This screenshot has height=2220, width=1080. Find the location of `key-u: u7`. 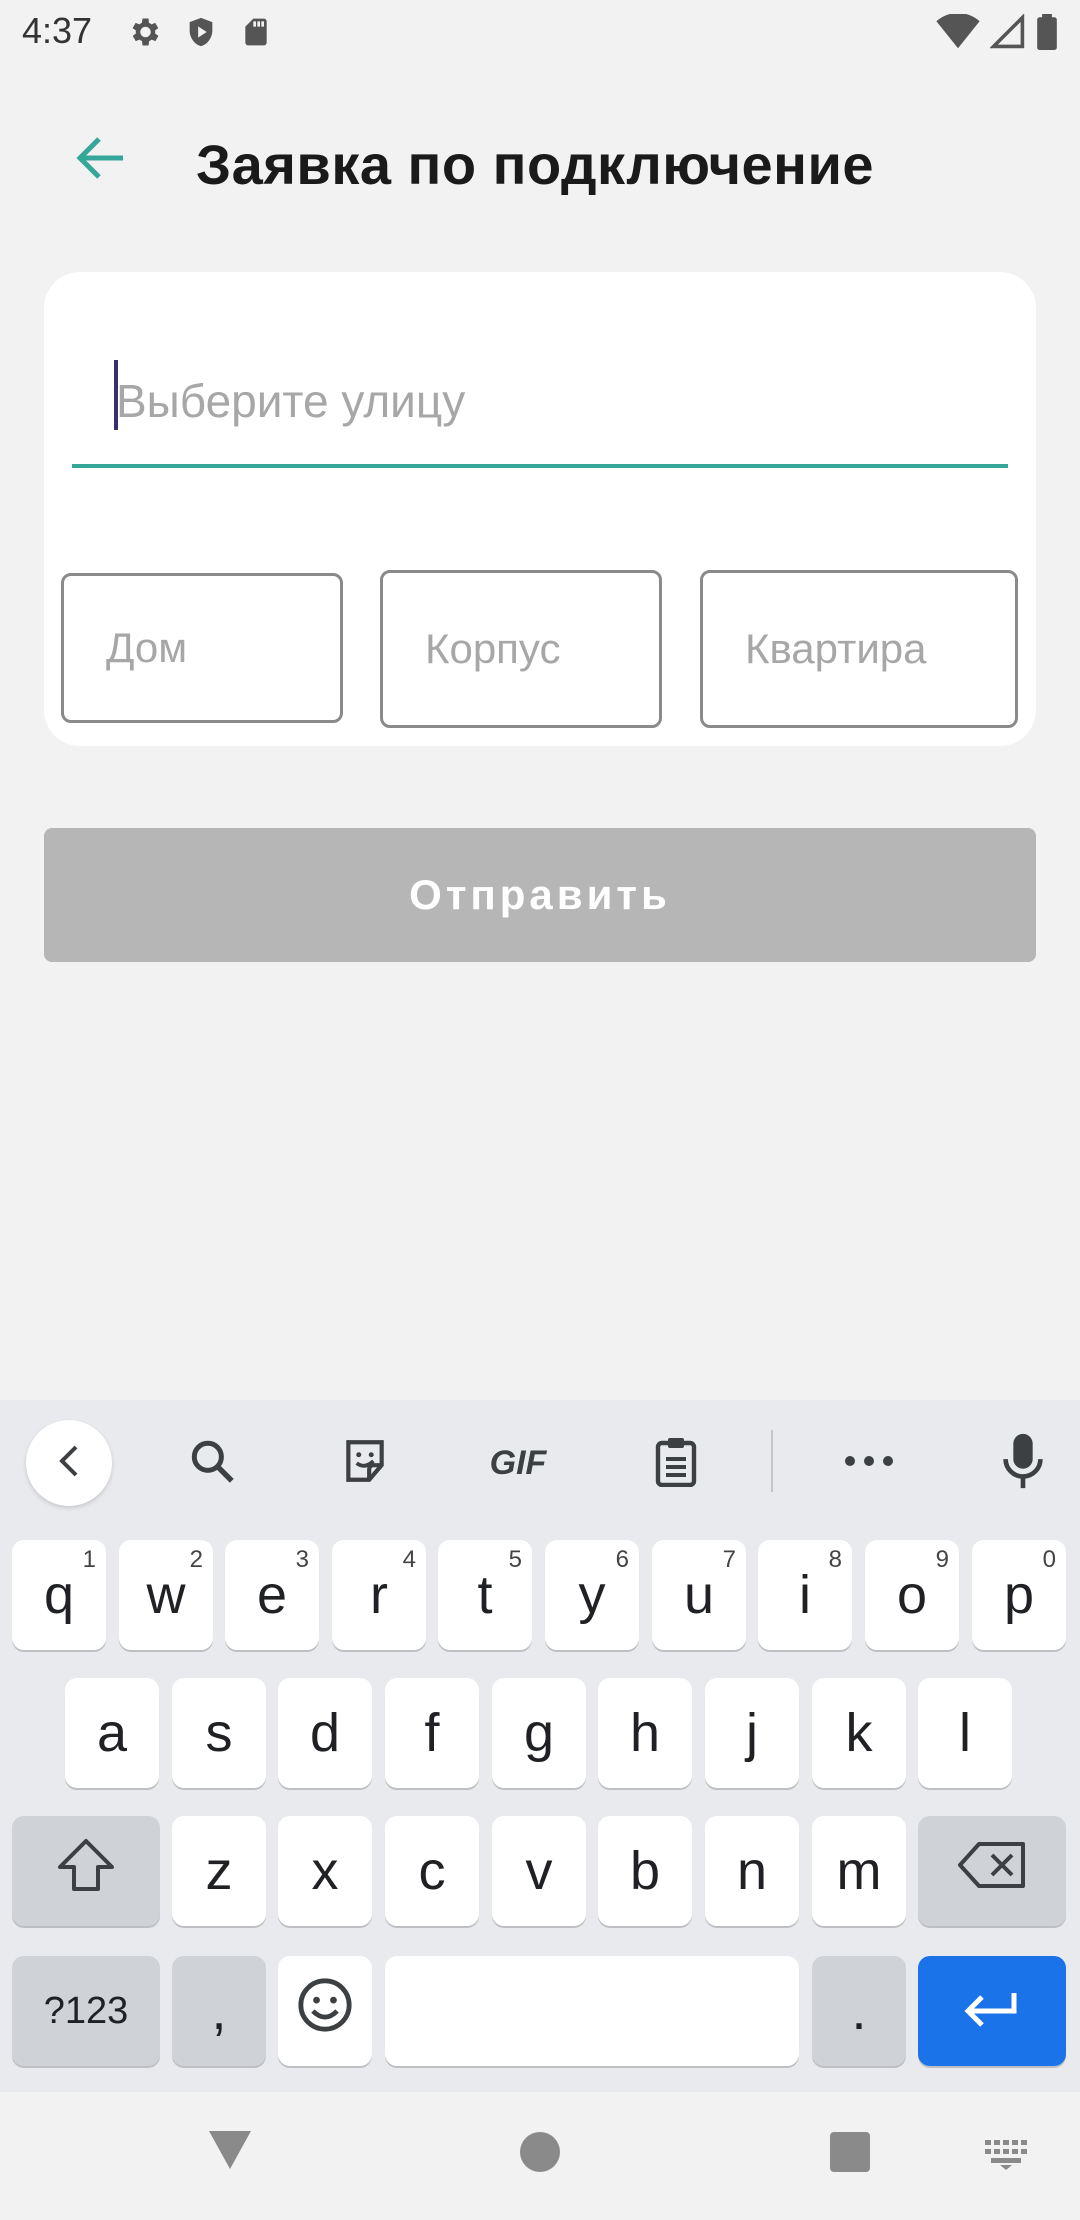

key-u: u7 is located at coordinates (699, 1595).